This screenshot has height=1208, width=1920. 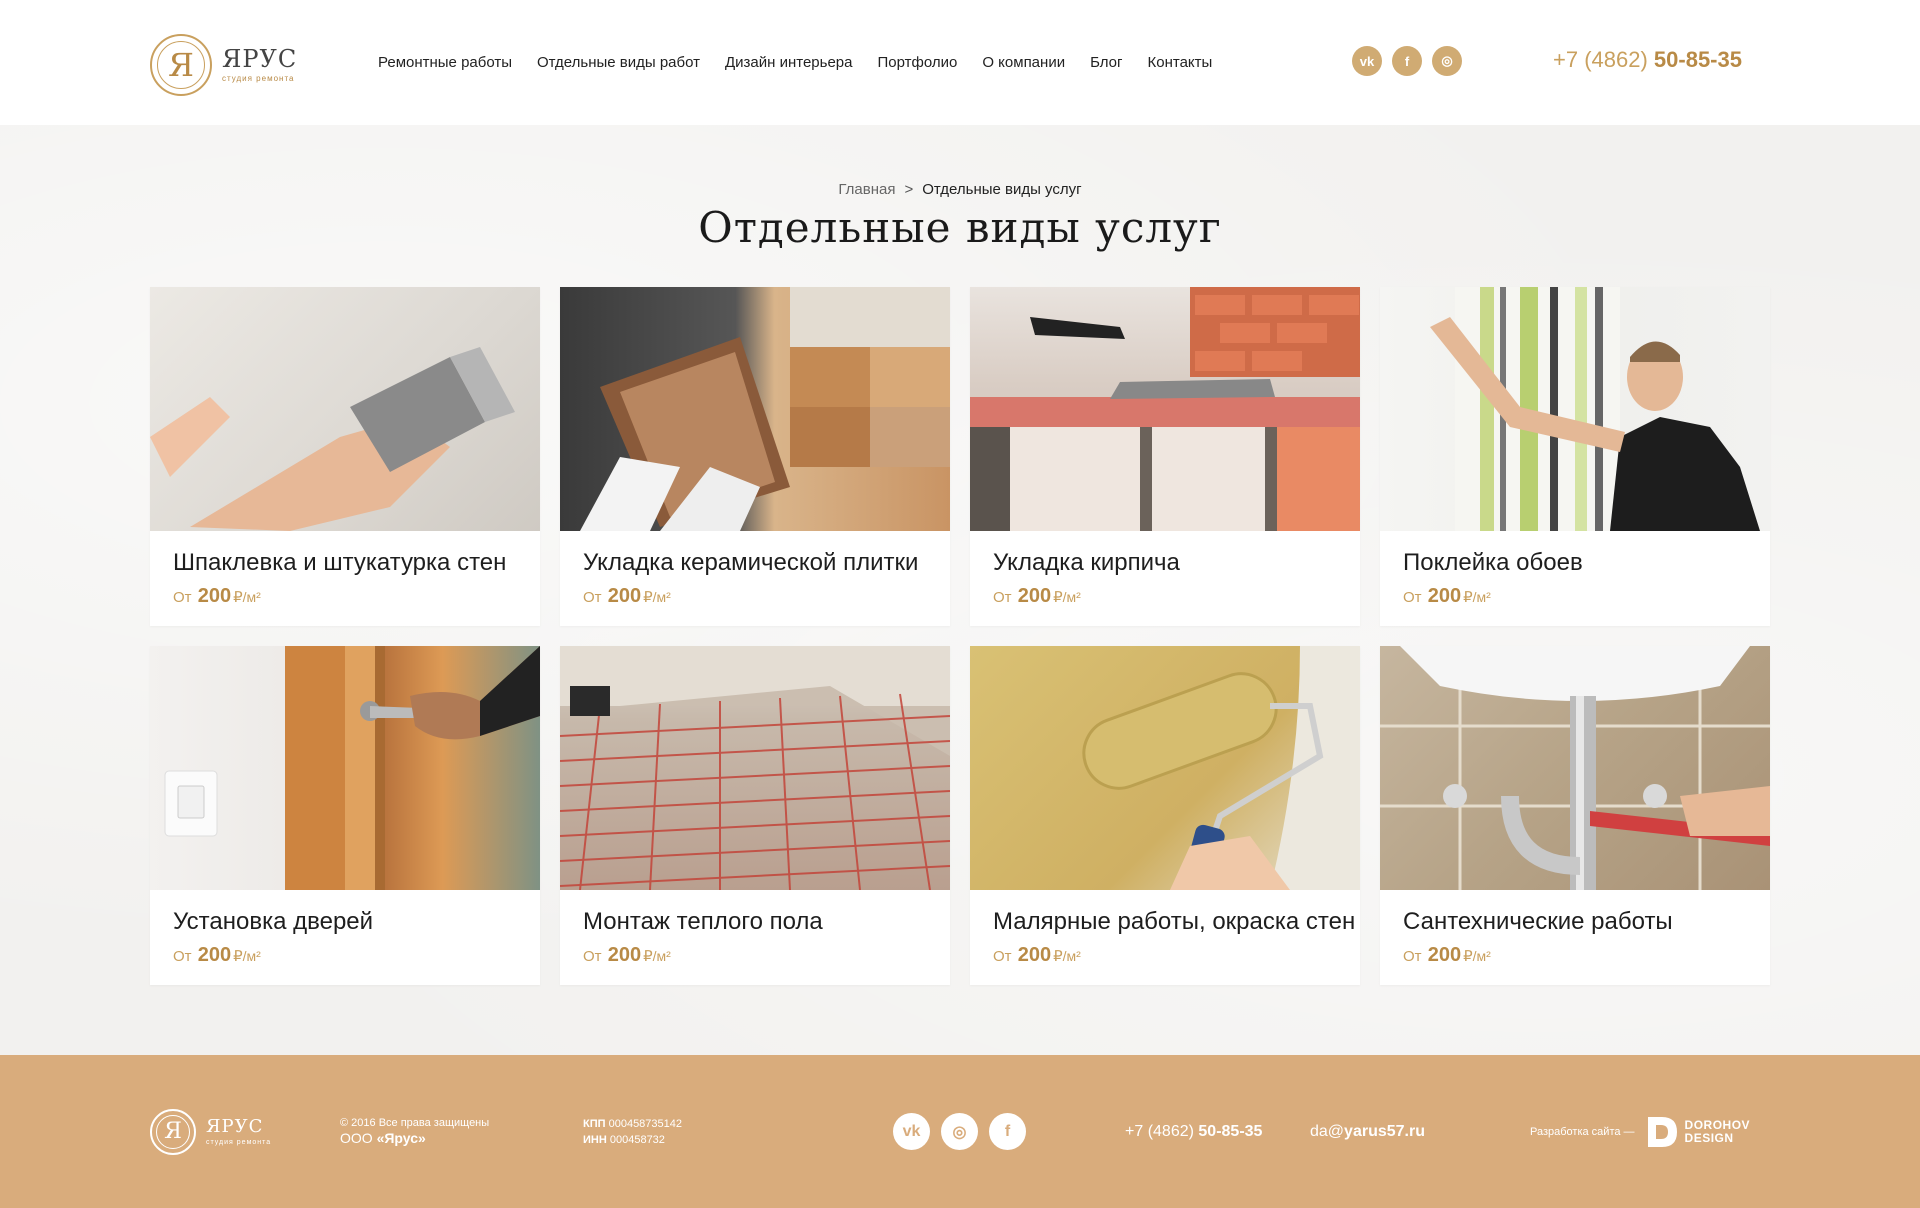 I want to click on dorohov-logo-icon, so click(x=1662, y=1132).